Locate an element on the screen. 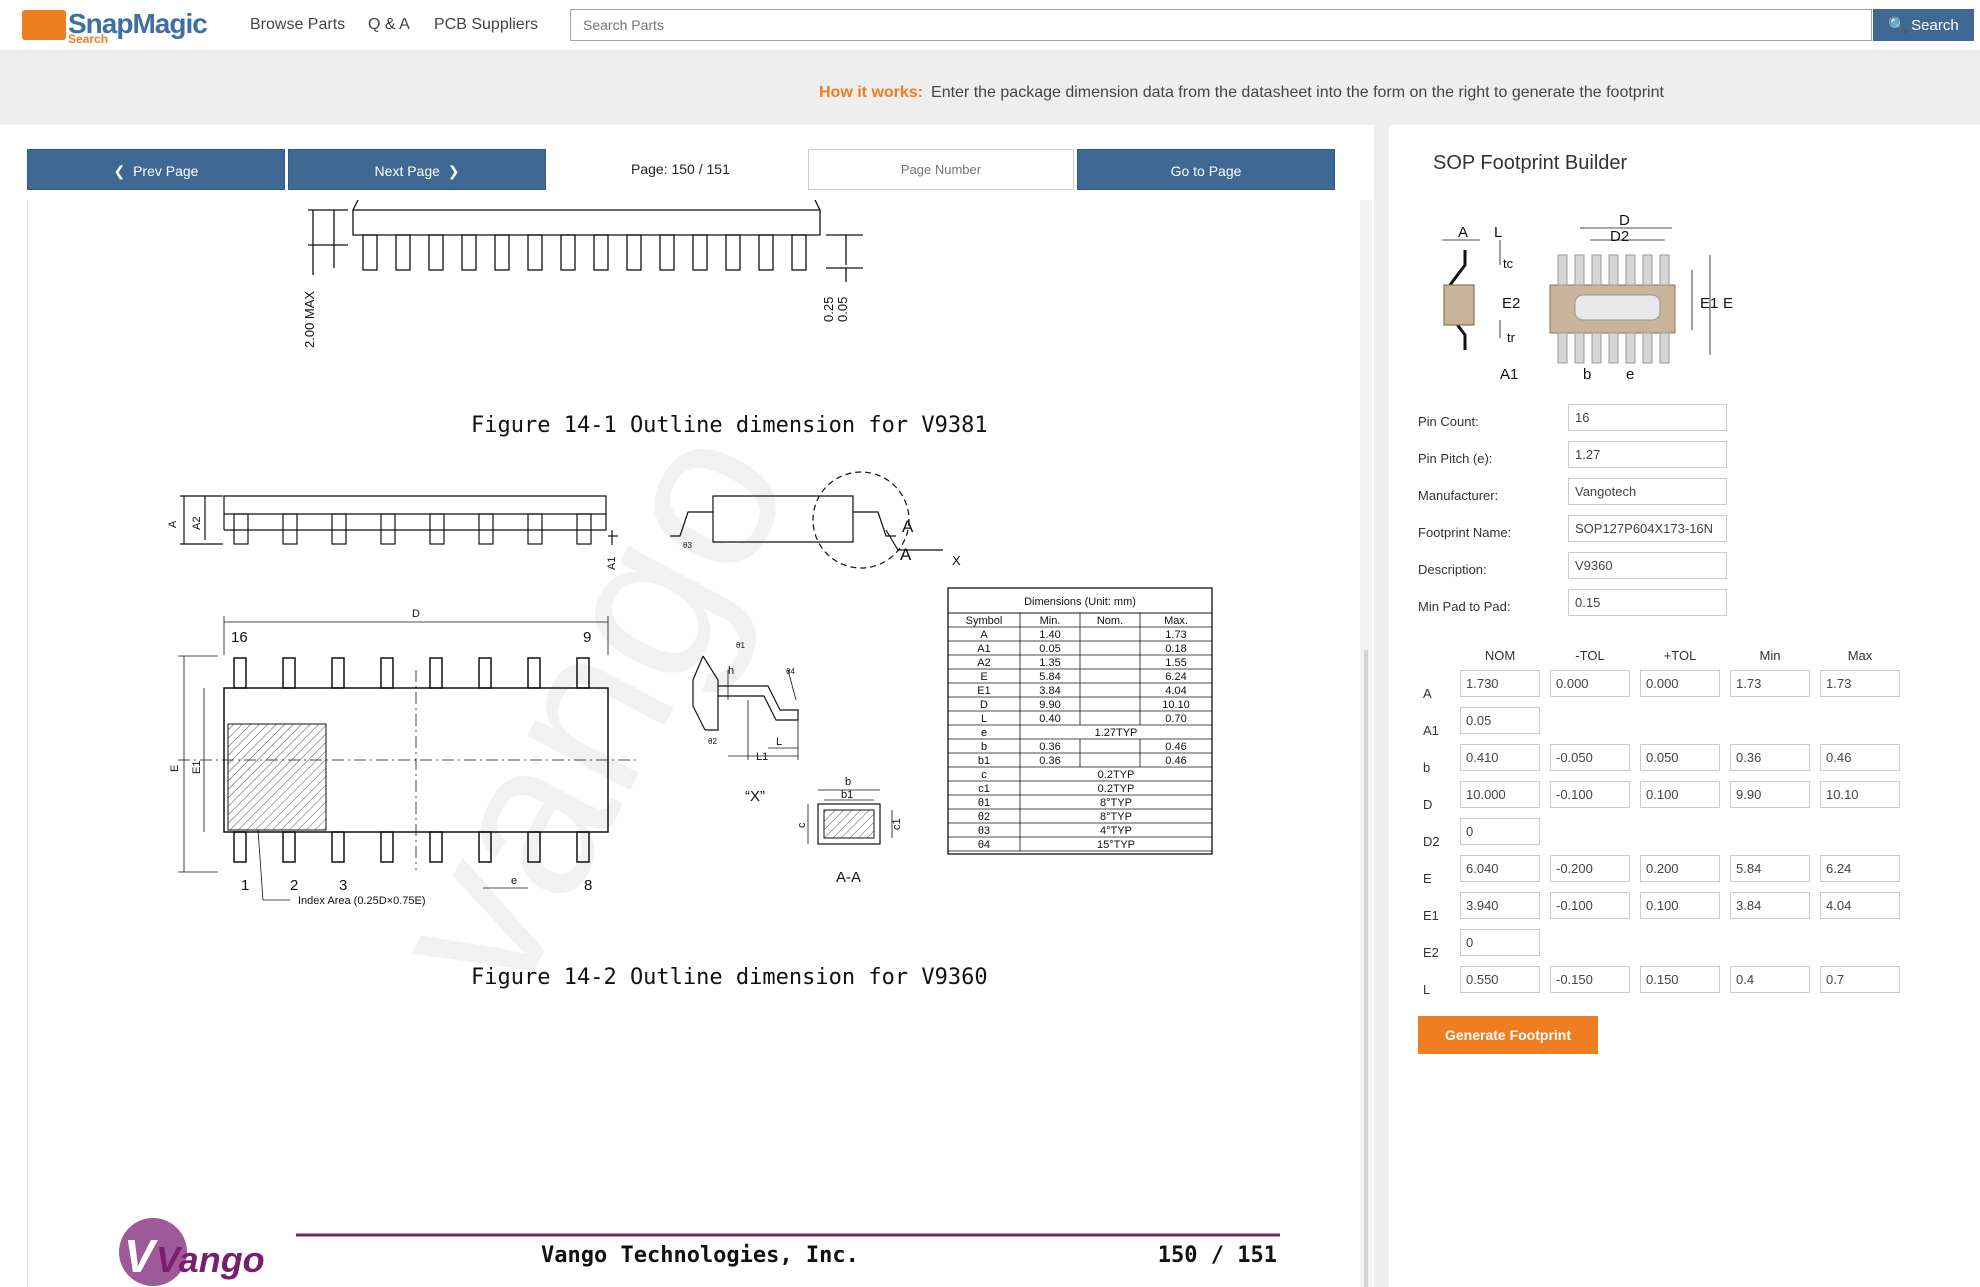  search-icon: 🔍 is located at coordinates (1897, 25).